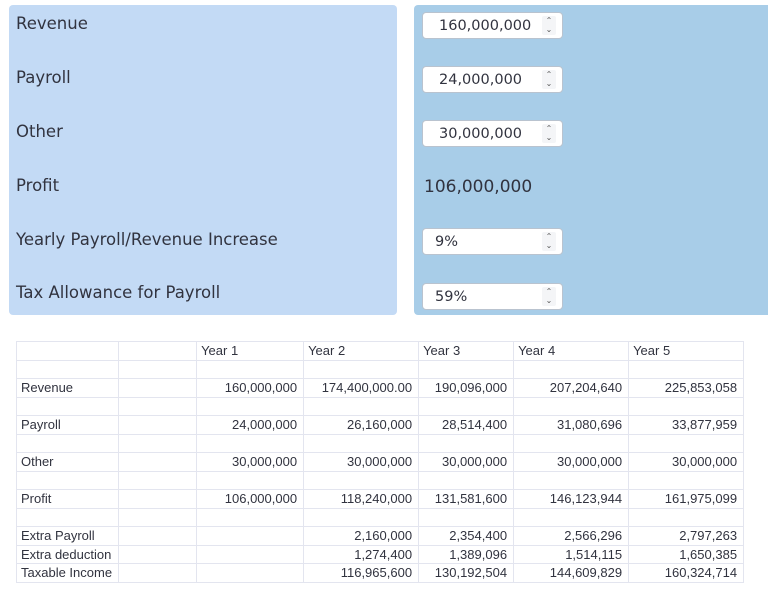 The image size is (768, 591). What do you see at coordinates (361, 554) in the screenshot?
I see `table-cell: 1,274,400` at bounding box center [361, 554].